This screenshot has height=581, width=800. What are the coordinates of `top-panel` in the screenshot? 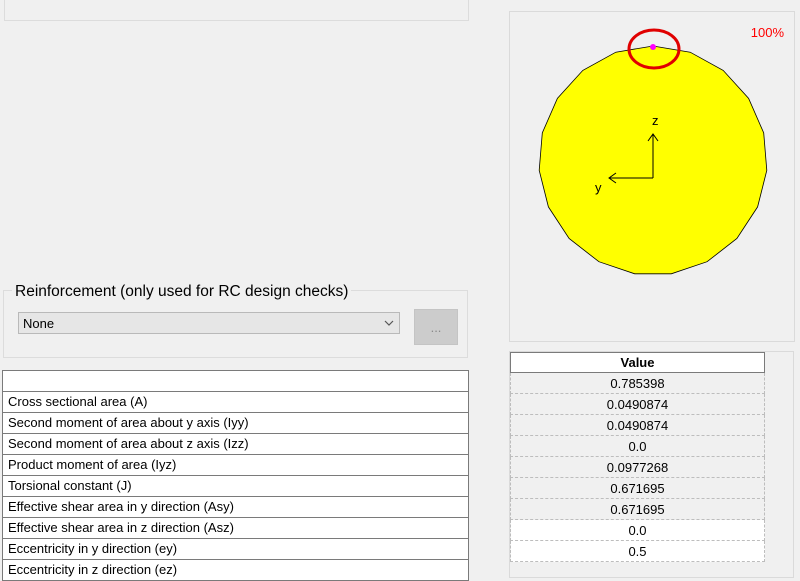 It's located at (236, 10).